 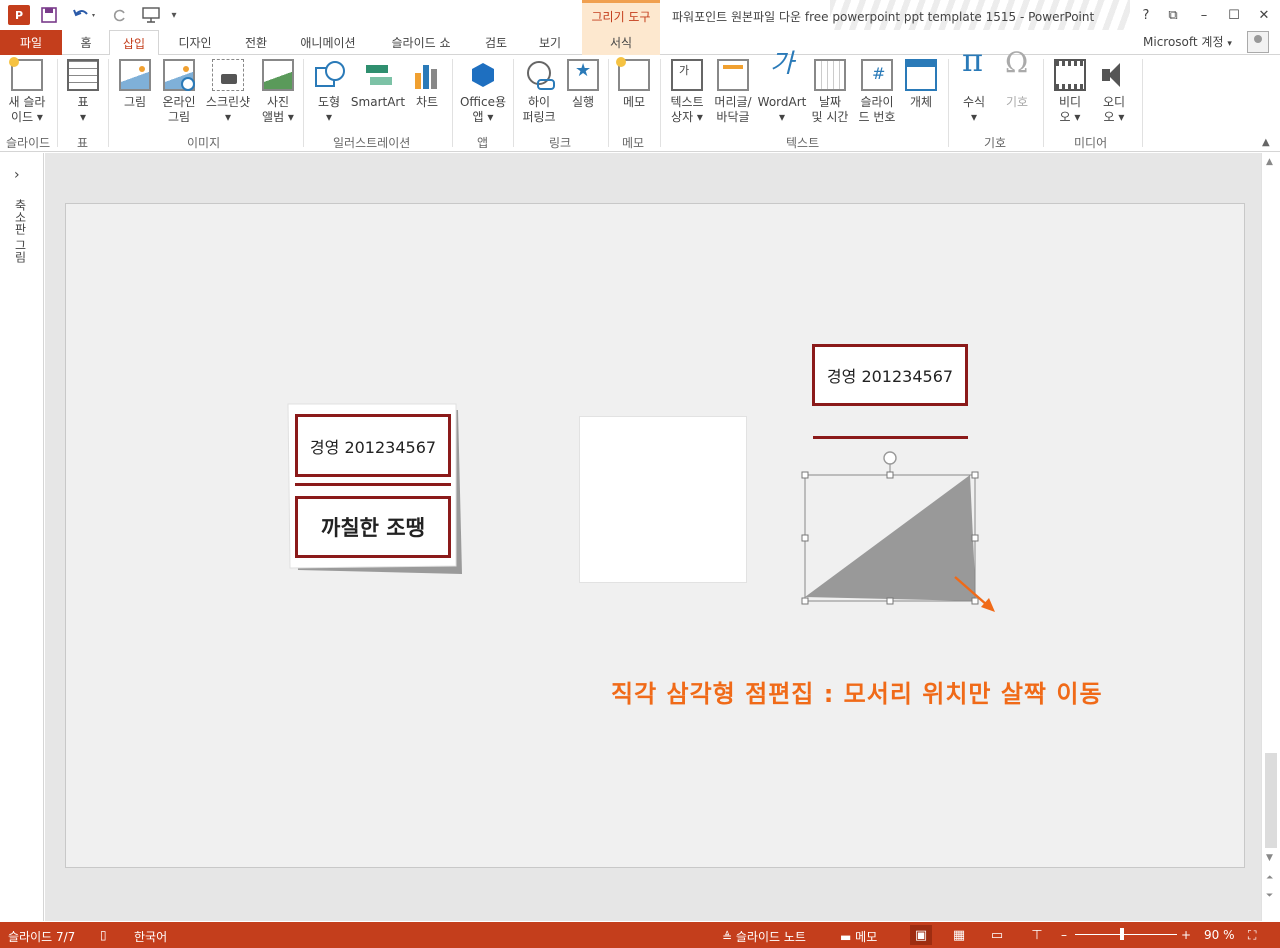 I want to click on close-button: ✕, so click(x=1264, y=15).